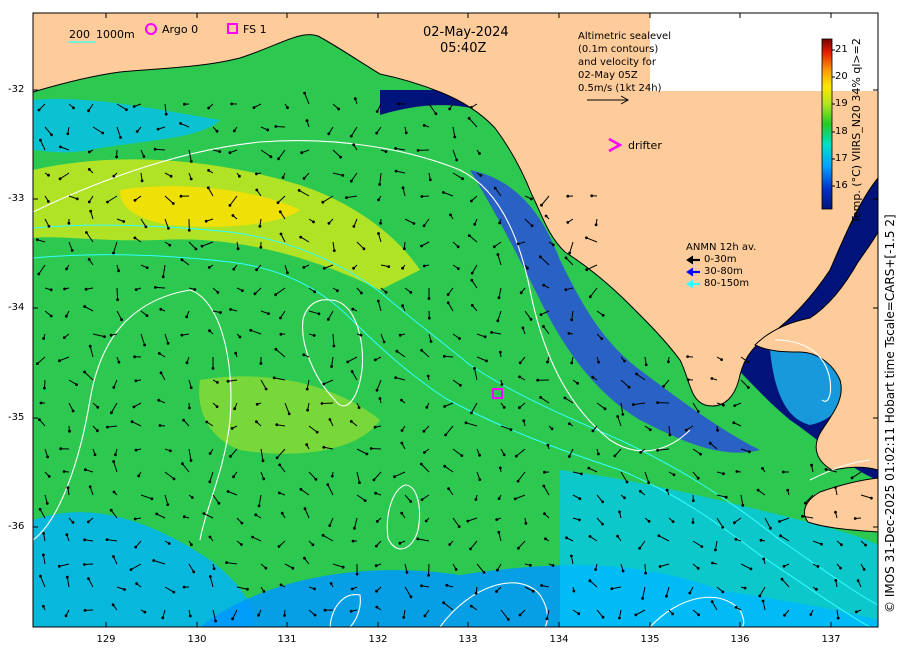 This screenshot has height=660, width=900. What do you see at coordinates (16, 526) in the screenshot?
I see `lat-tick-36: -36` at bounding box center [16, 526].